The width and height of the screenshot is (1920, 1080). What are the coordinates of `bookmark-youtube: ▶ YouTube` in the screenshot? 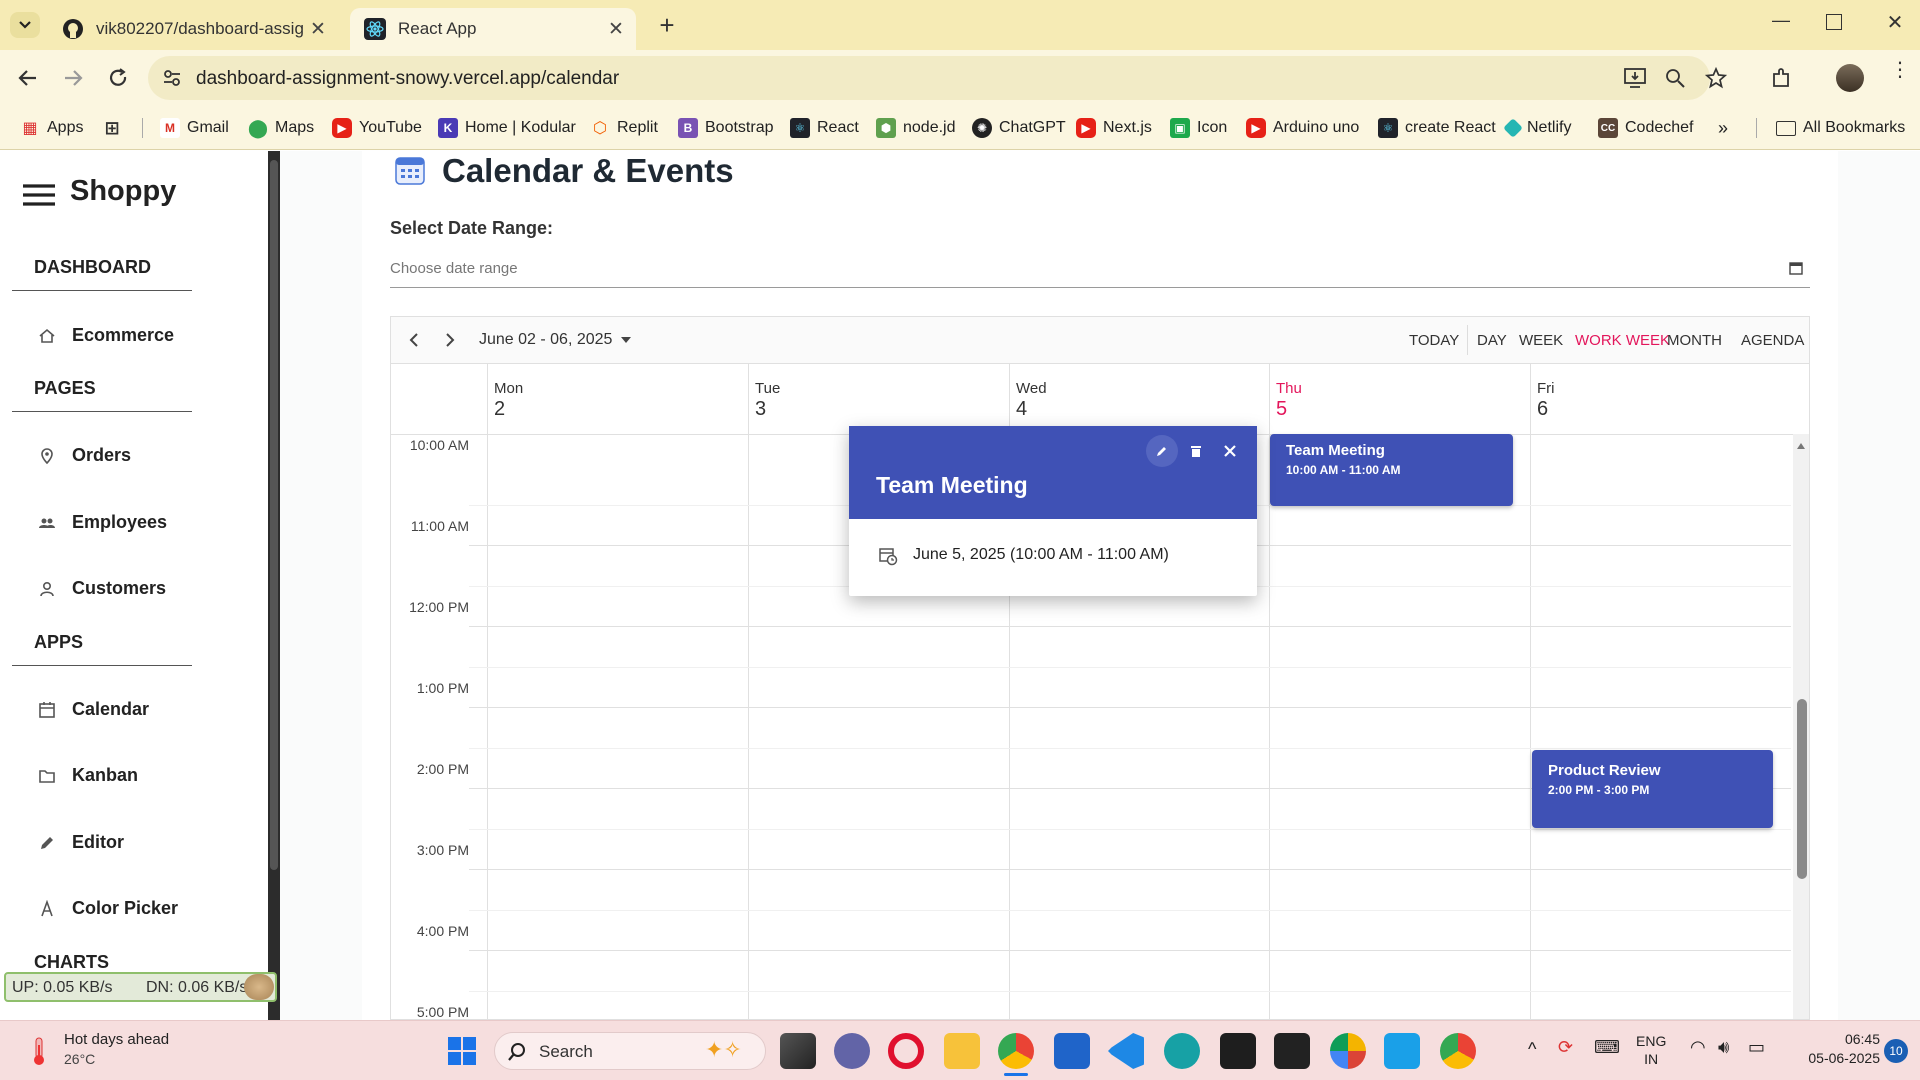 It's located at (377, 128).